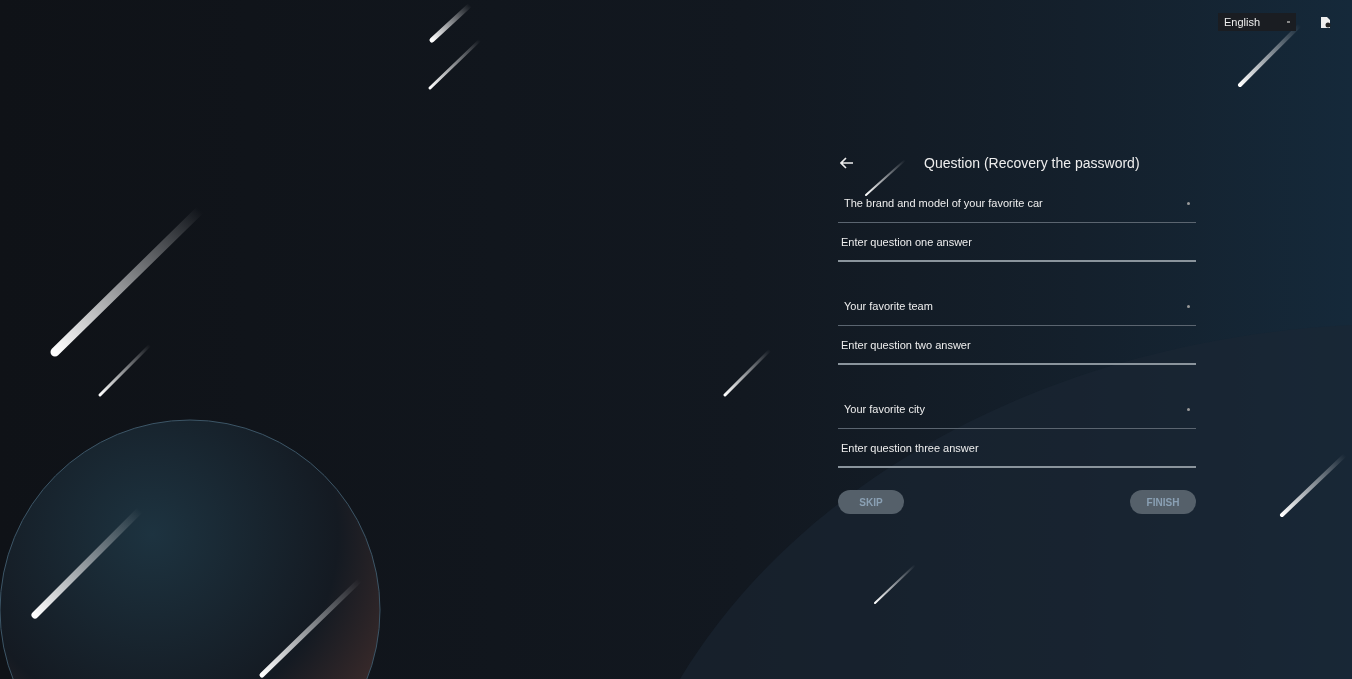  I want to click on answer-field: Enter question three answer, so click(1017, 448).